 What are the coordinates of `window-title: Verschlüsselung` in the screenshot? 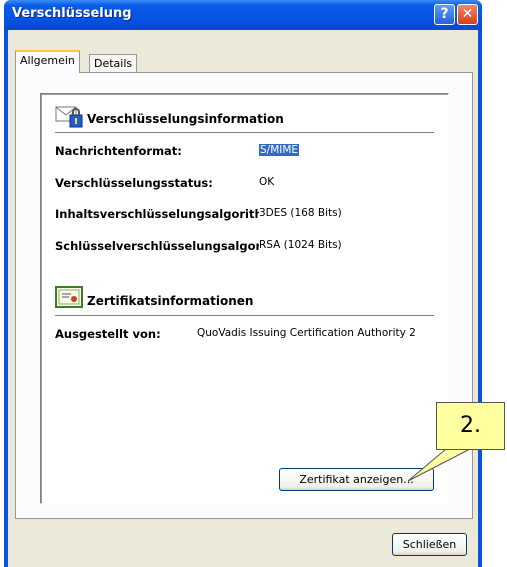 It's located at (72, 13).